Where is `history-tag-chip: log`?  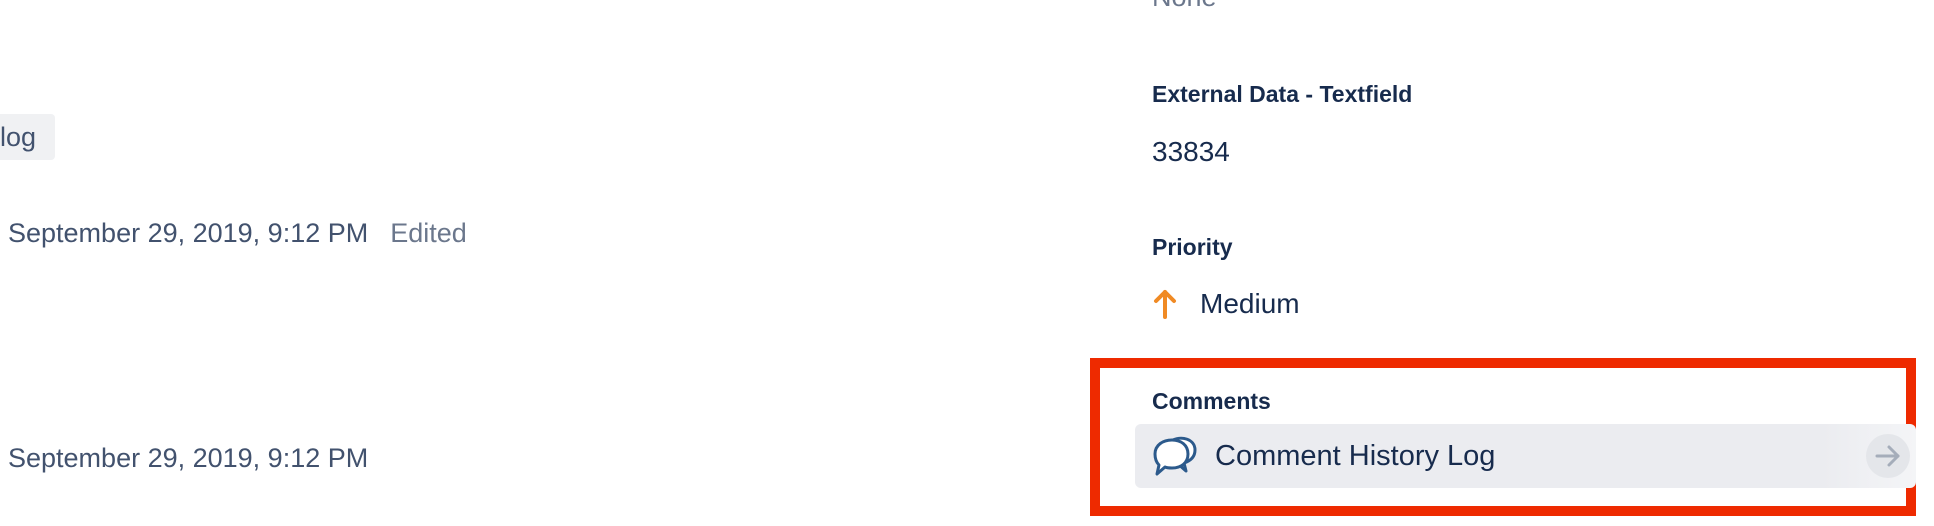
history-tag-chip: log is located at coordinates (27, 137).